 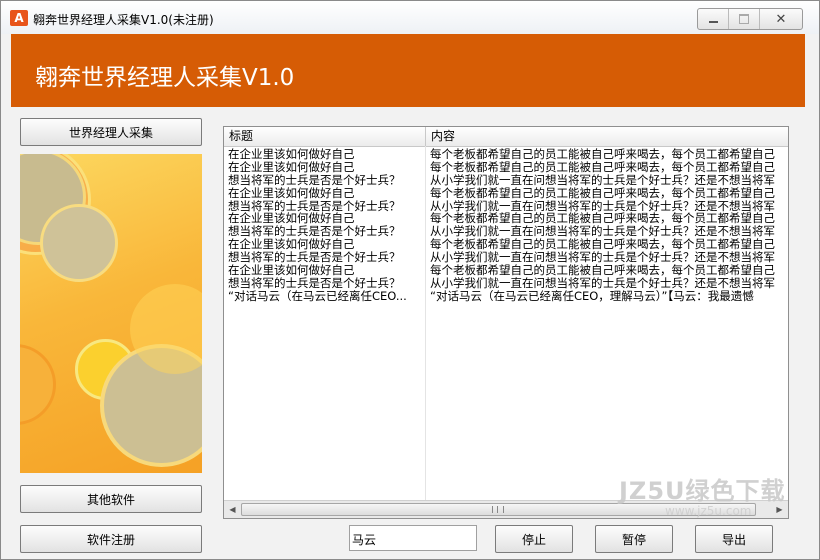 I want to click on close-button: ✕, so click(x=781, y=19).